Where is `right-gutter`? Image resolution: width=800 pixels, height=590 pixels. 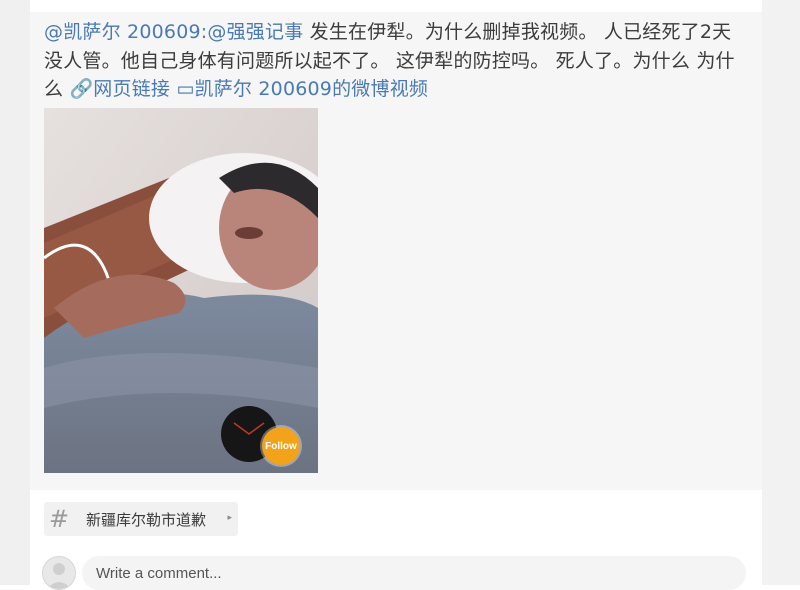
right-gutter is located at coordinates (781, 292).